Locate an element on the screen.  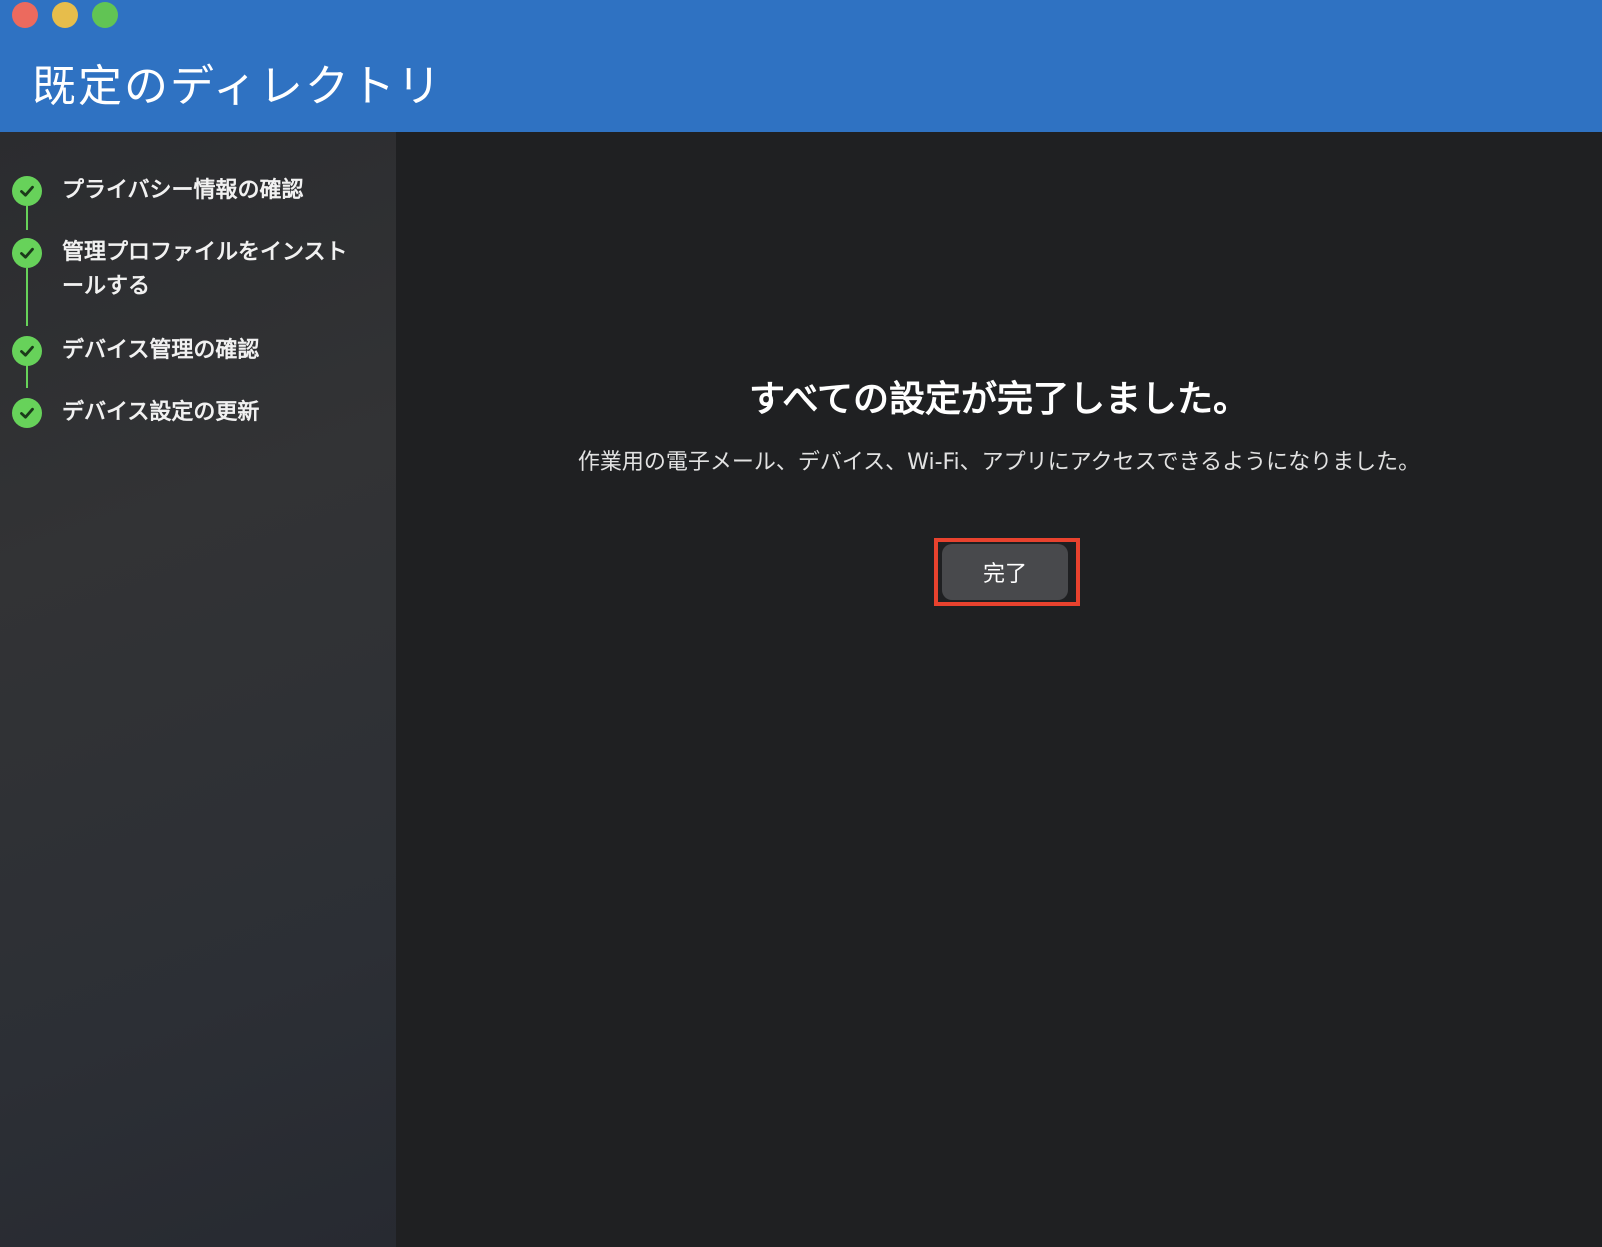
step-connector is located at coordinates (27, 218).